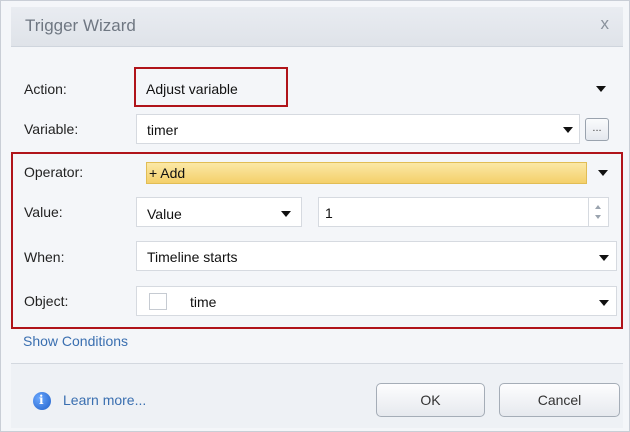  I want to click on operator-value: + Add, so click(167, 173).